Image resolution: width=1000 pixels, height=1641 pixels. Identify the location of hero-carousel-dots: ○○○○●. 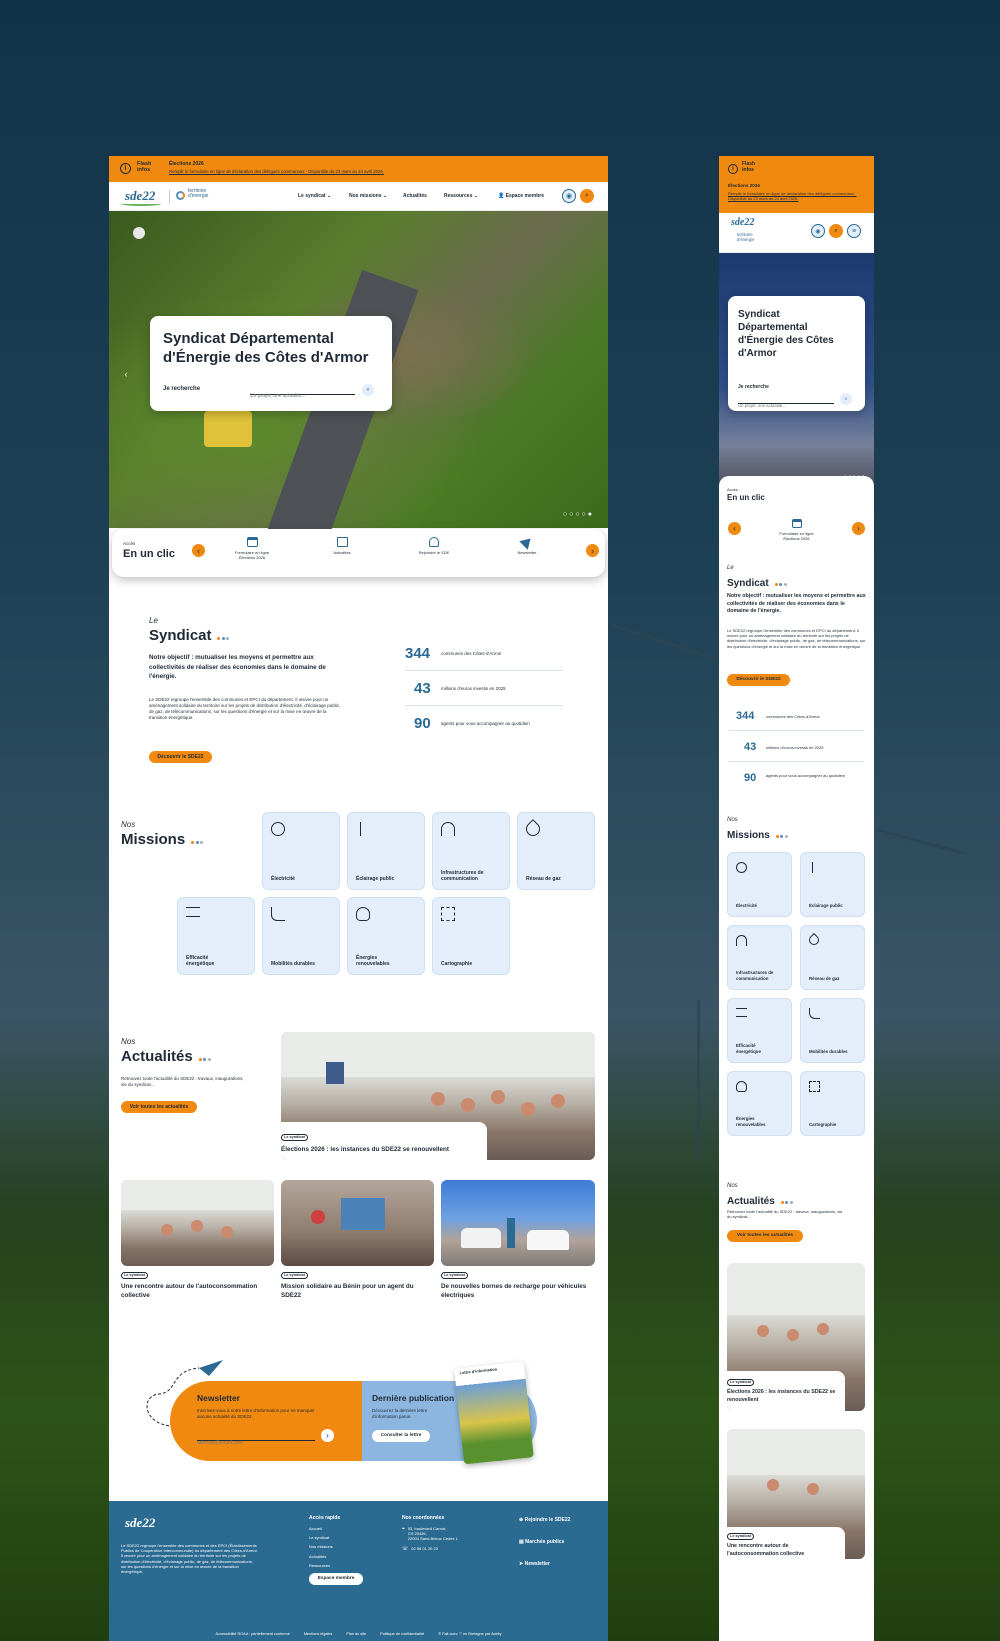
(578, 514).